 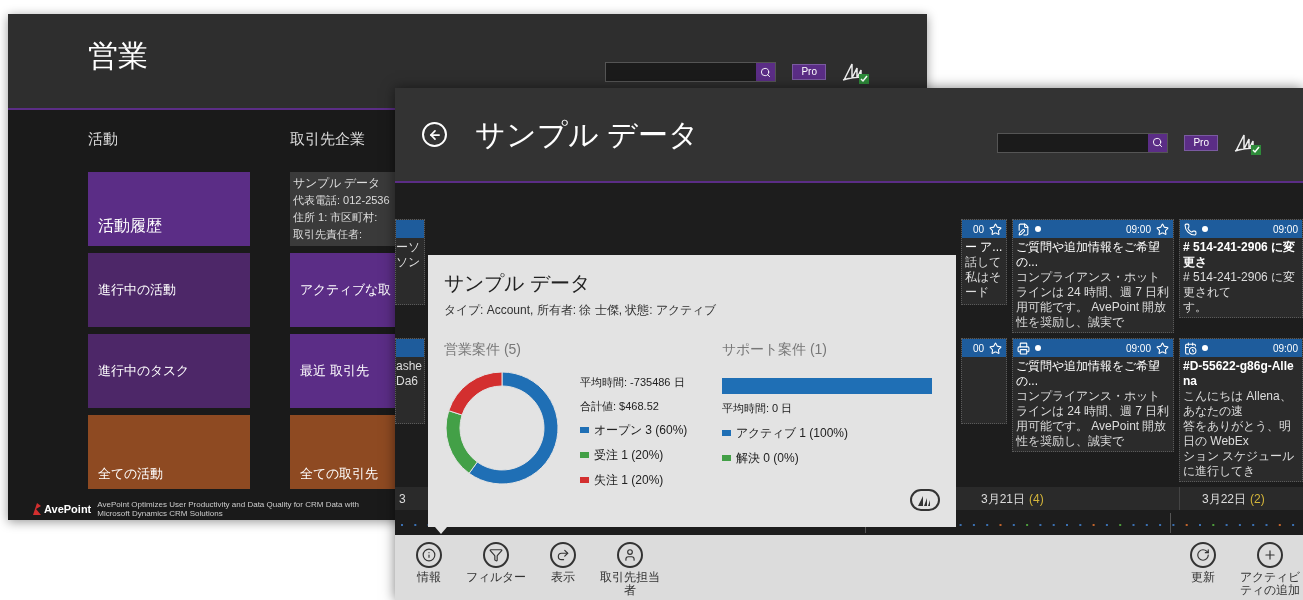 I want to click on app-bar-button: 取引先担当者, so click(x=629, y=567).